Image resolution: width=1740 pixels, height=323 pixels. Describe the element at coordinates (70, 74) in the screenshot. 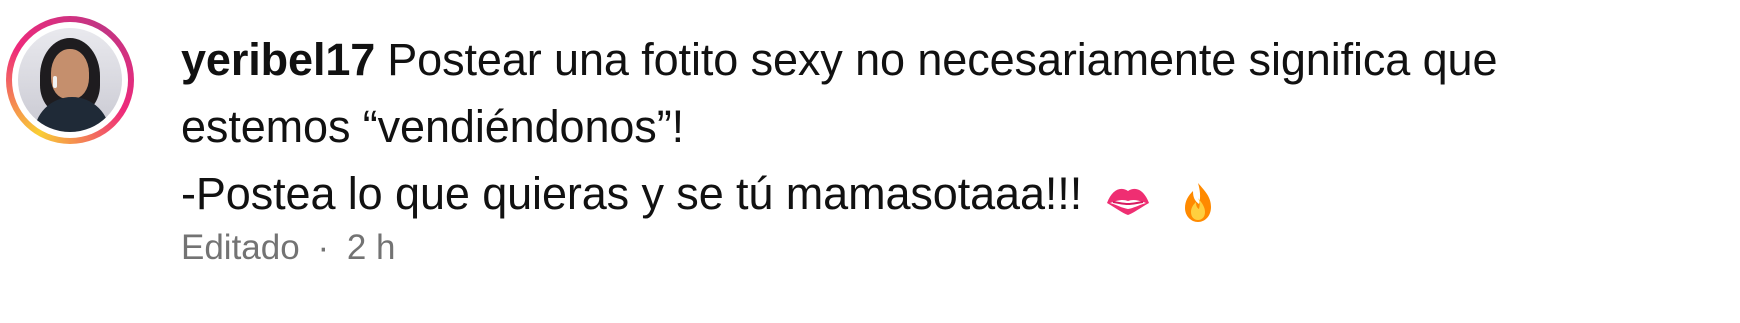

I see `avatar-face` at that location.